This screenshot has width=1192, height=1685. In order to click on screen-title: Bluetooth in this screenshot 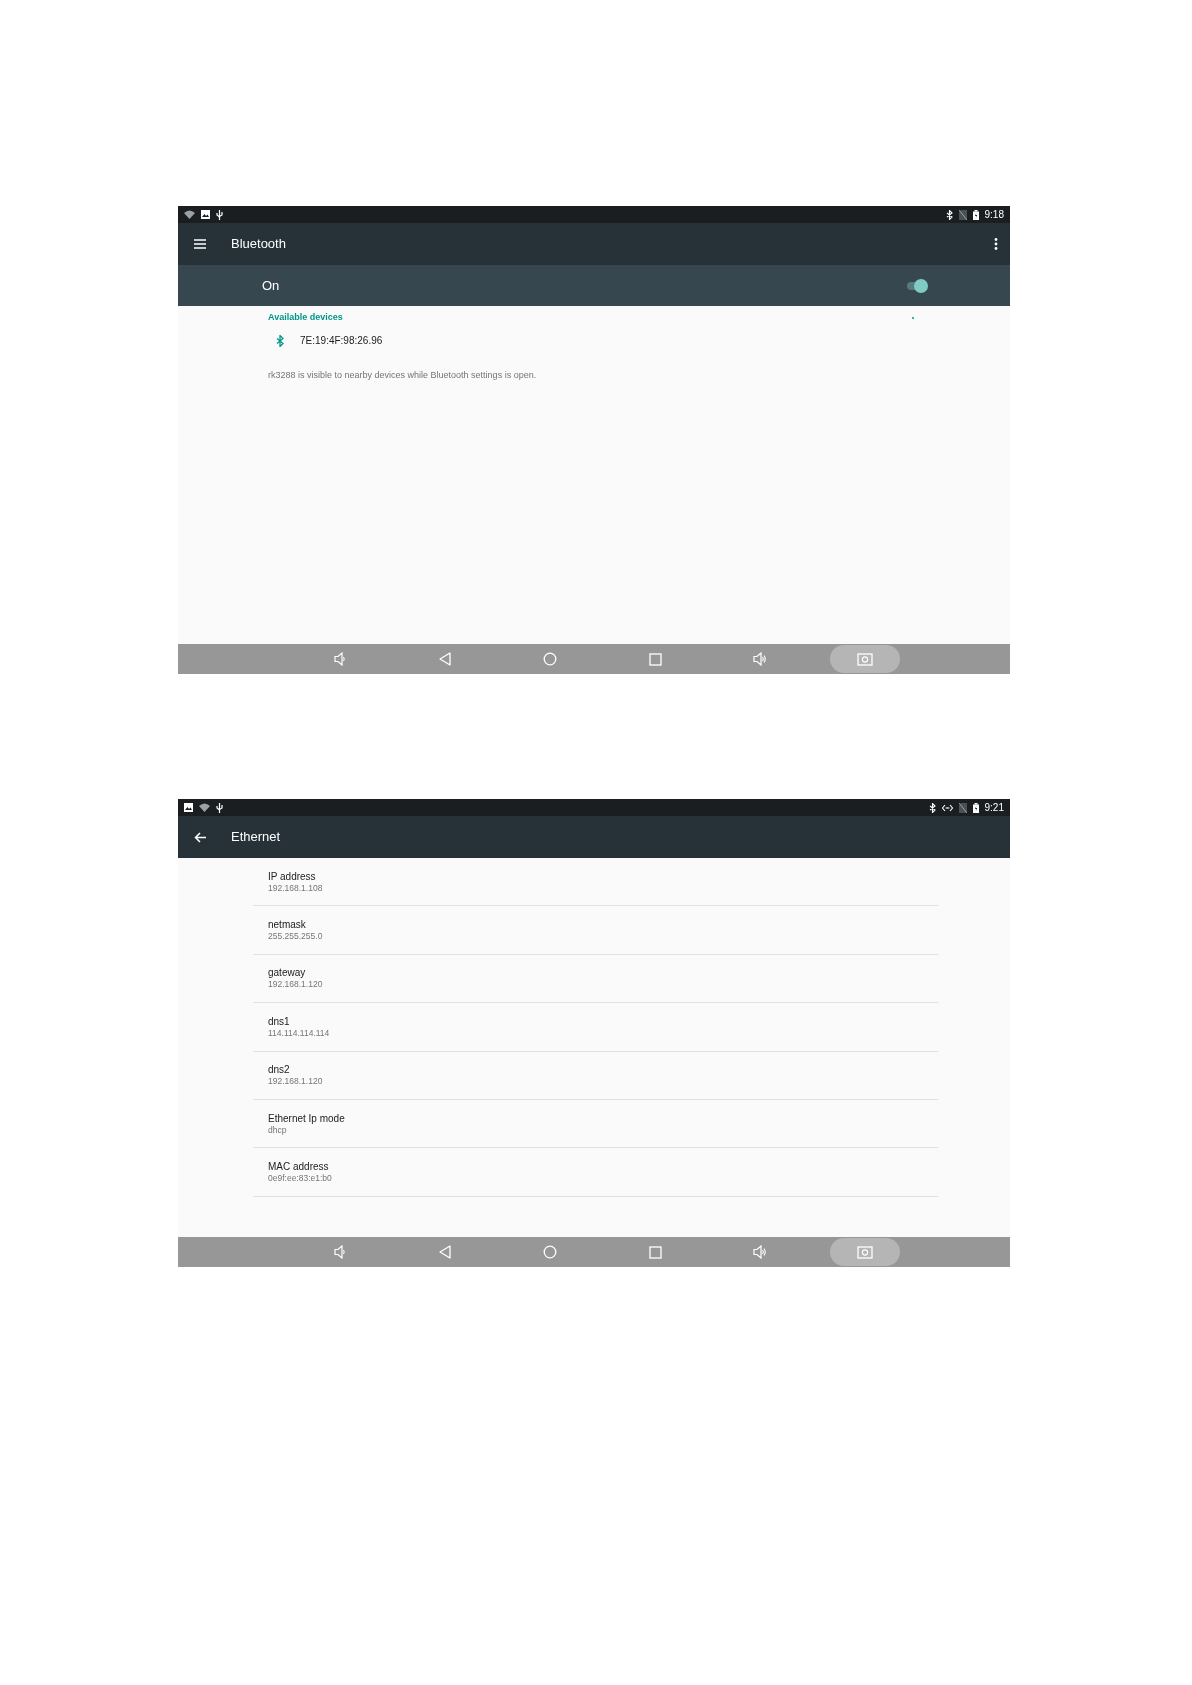, I will do `click(258, 244)`.